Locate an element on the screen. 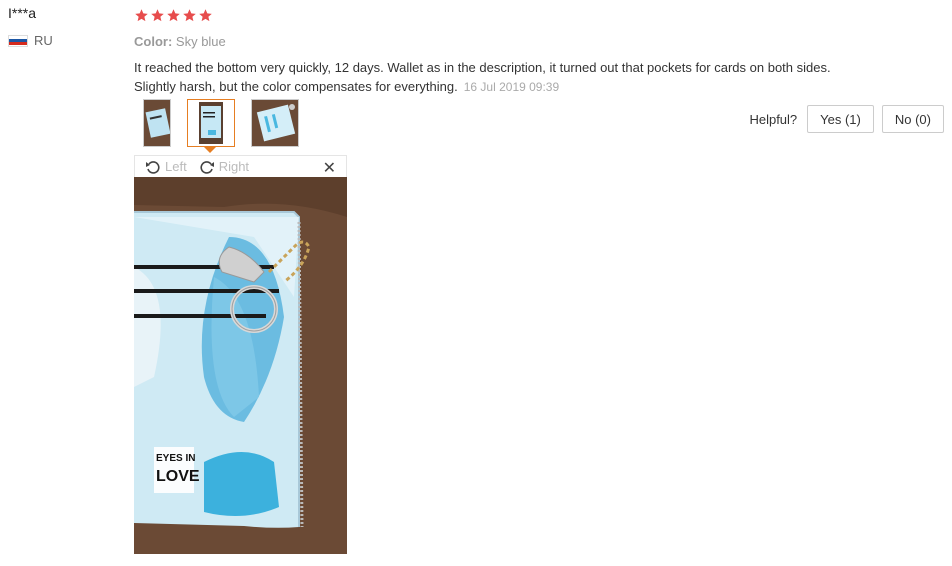  russia-flag-icon is located at coordinates (18, 40).